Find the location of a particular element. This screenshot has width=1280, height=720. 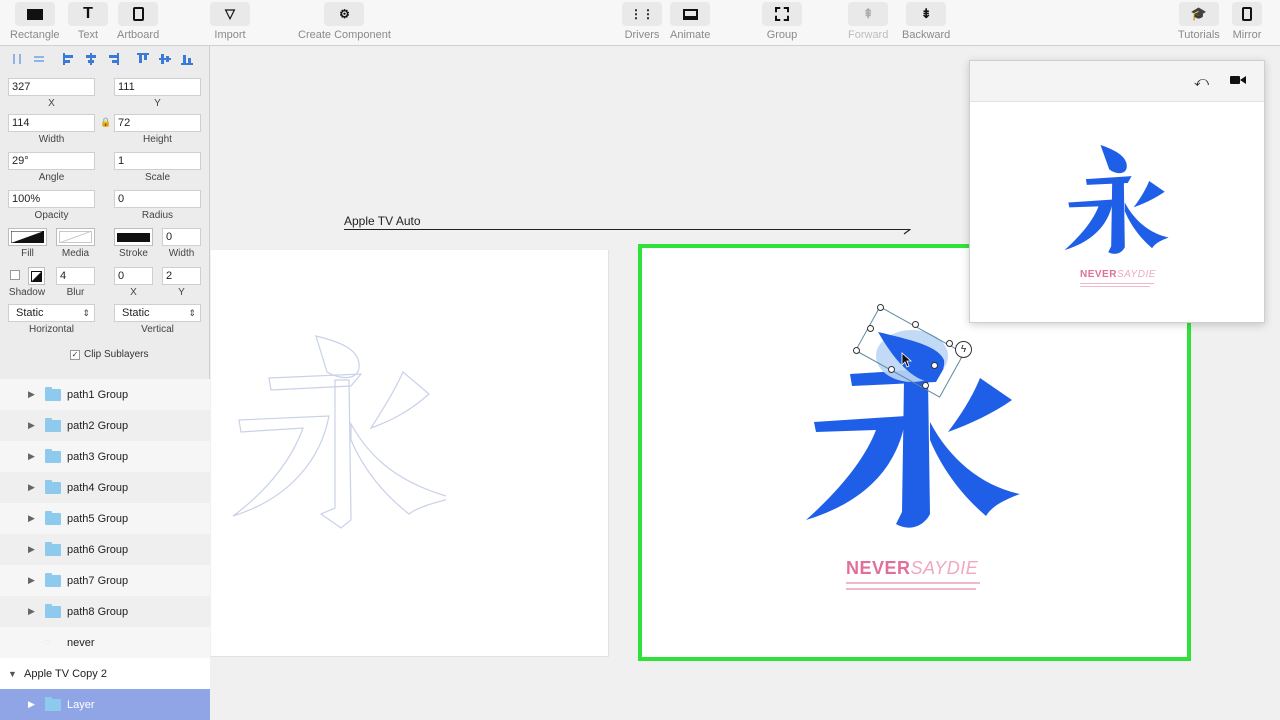

text-button: T Text is located at coordinates (88, 21).